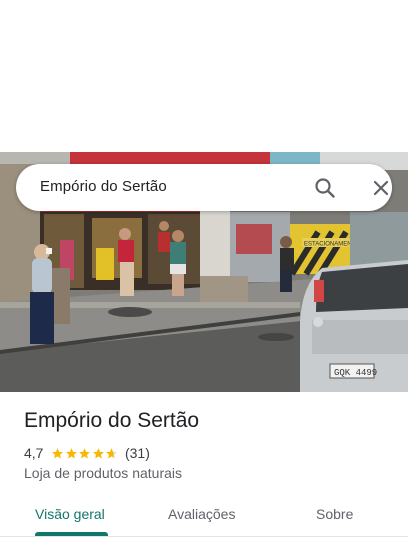 Image resolution: width=408 pixels, height=544 pixels. What do you see at coordinates (34, 453) in the screenshot?
I see `rating-value: 4,7` at bounding box center [34, 453].